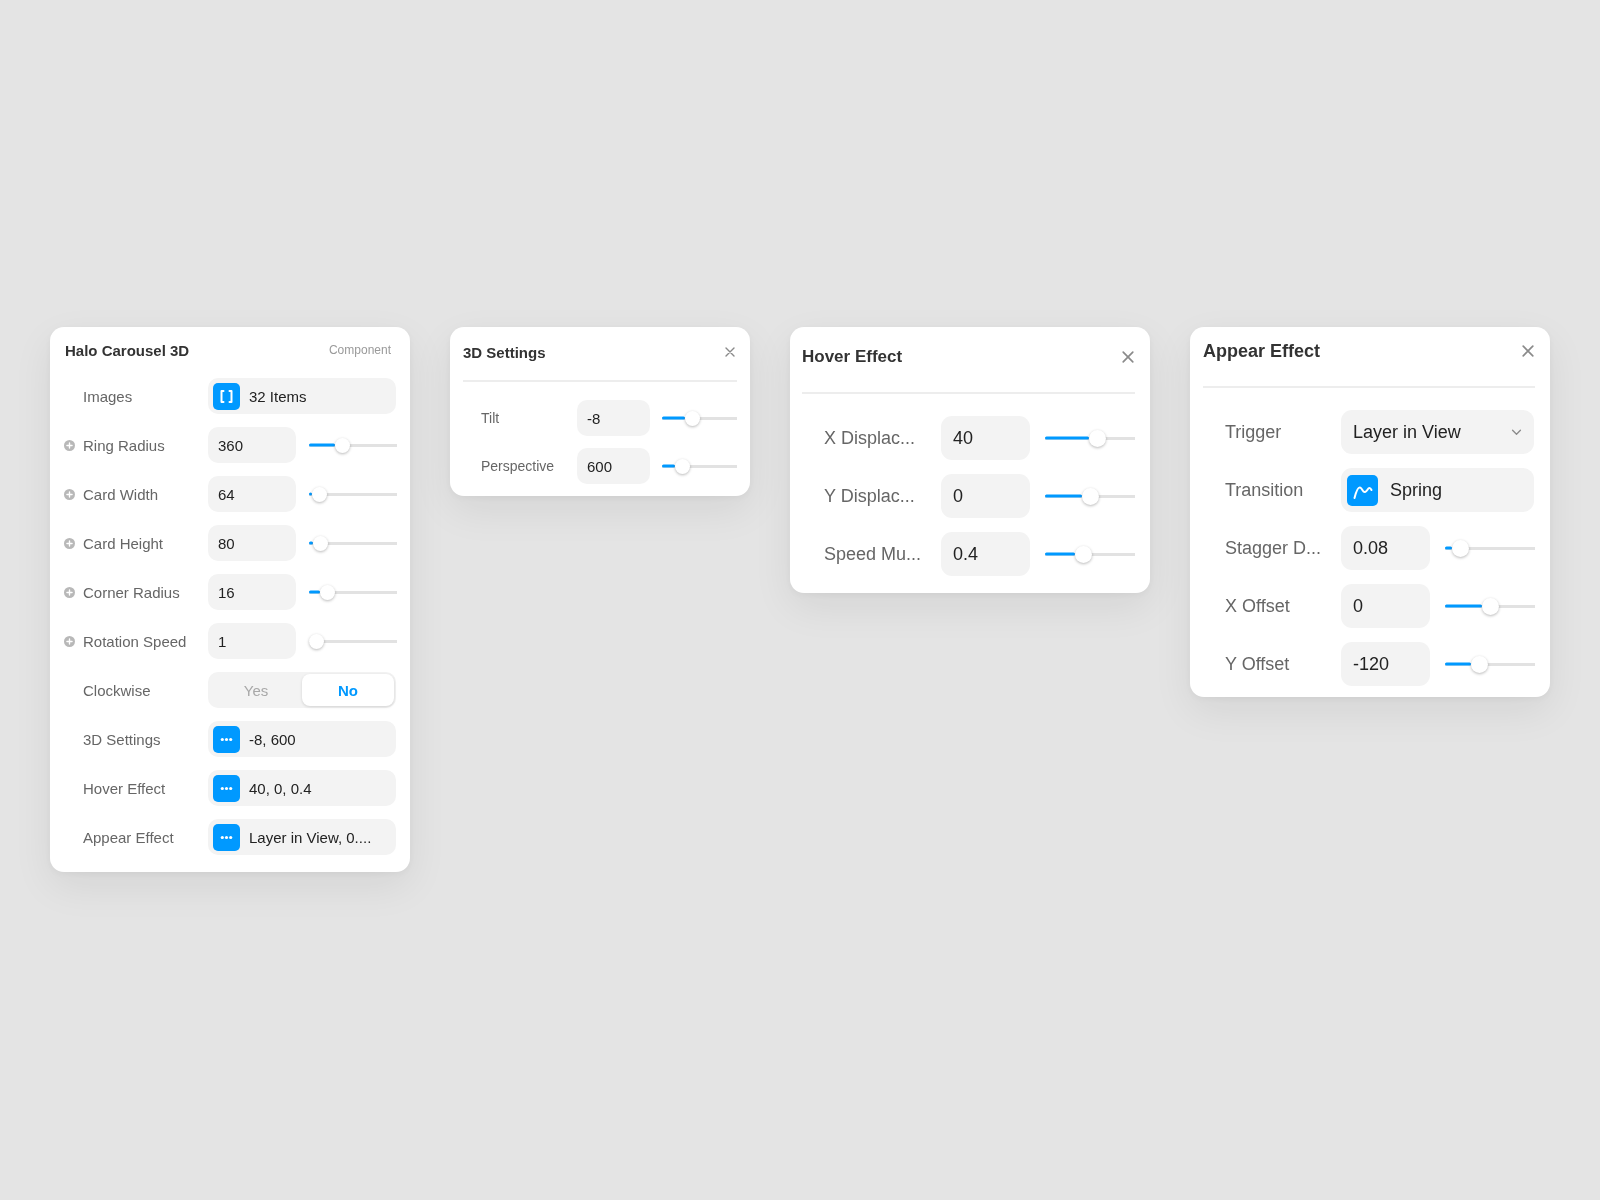  I want to click on field-label: Clockwise, so click(117, 690).